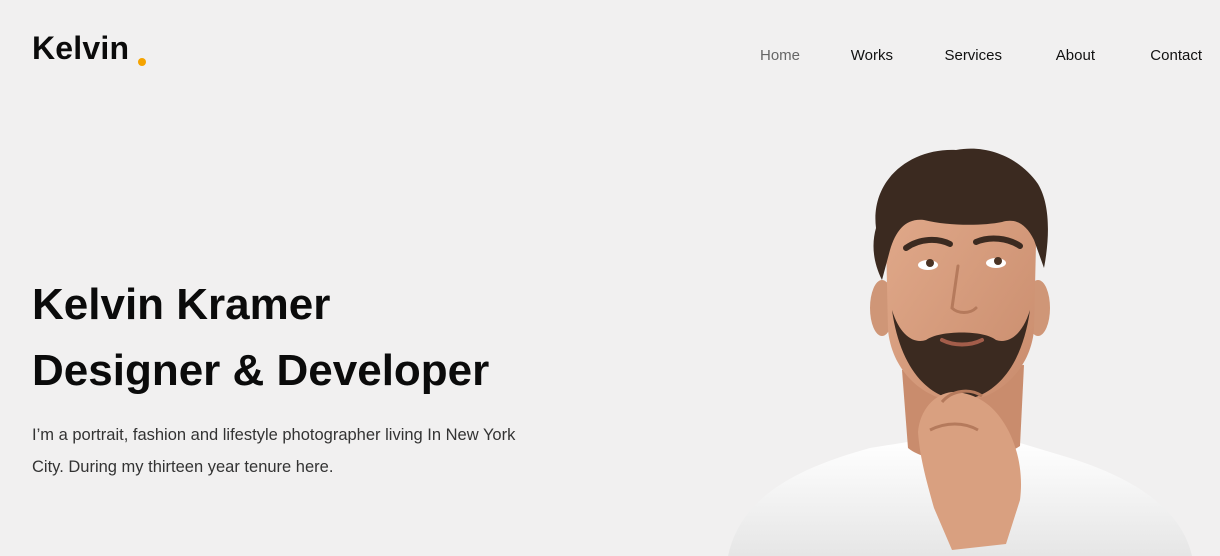 The height and width of the screenshot is (556, 1220). What do you see at coordinates (80, 48) in the screenshot?
I see `brand-logo: Kelvin` at bounding box center [80, 48].